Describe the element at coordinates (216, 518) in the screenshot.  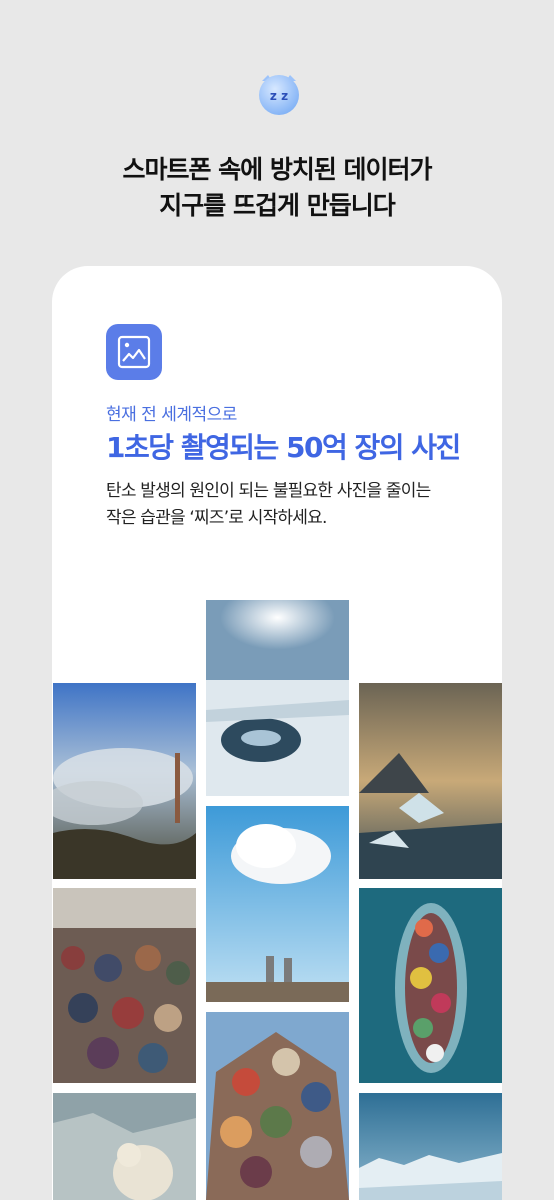
I see `description-line-2: 작은 습관을 ‘찌즈’로 시작하세요.` at that location.